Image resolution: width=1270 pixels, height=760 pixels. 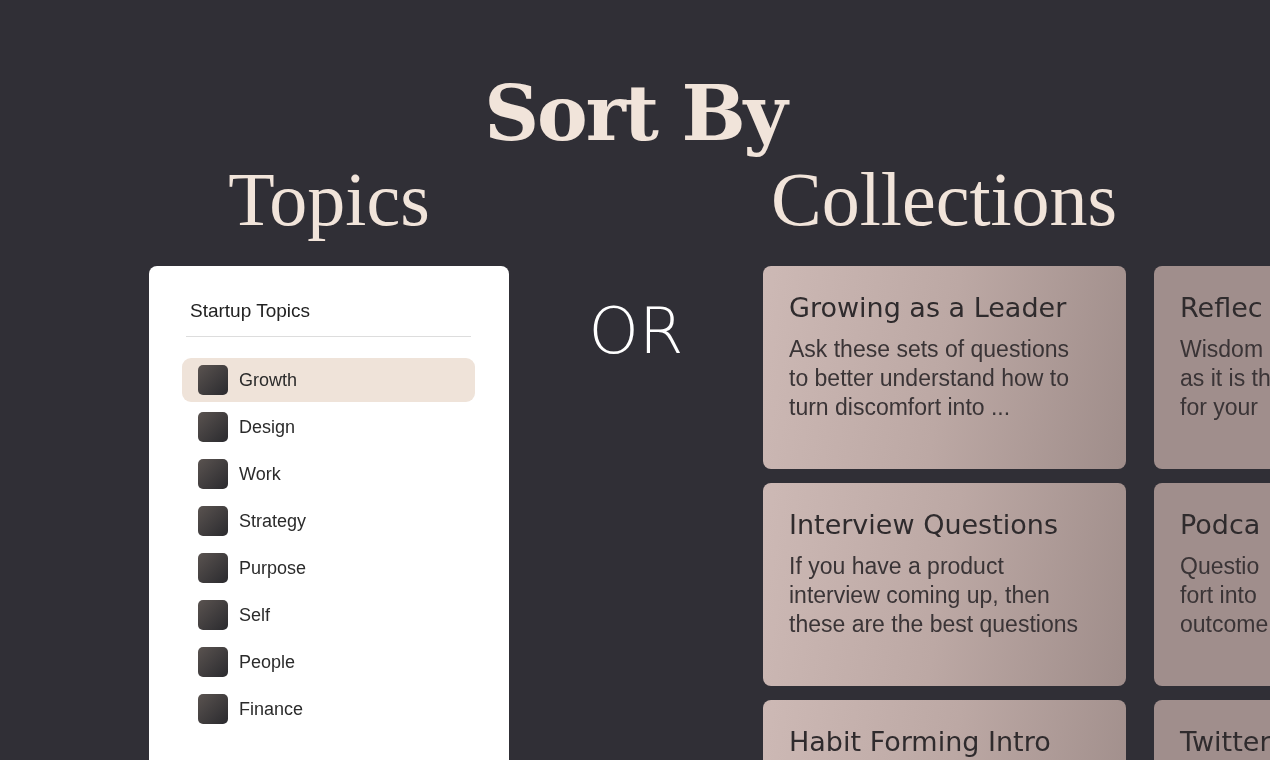 What do you see at coordinates (255, 615) in the screenshot?
I see `topic-label: Self` at bounding box center [255, 615].